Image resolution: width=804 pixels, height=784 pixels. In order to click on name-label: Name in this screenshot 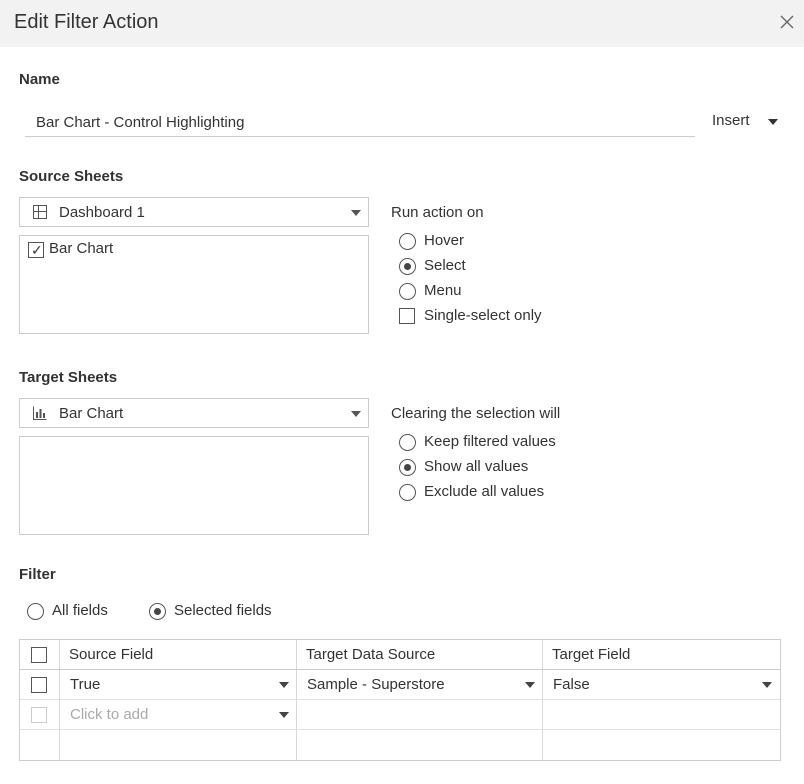, I will do `click(39, 79)`.